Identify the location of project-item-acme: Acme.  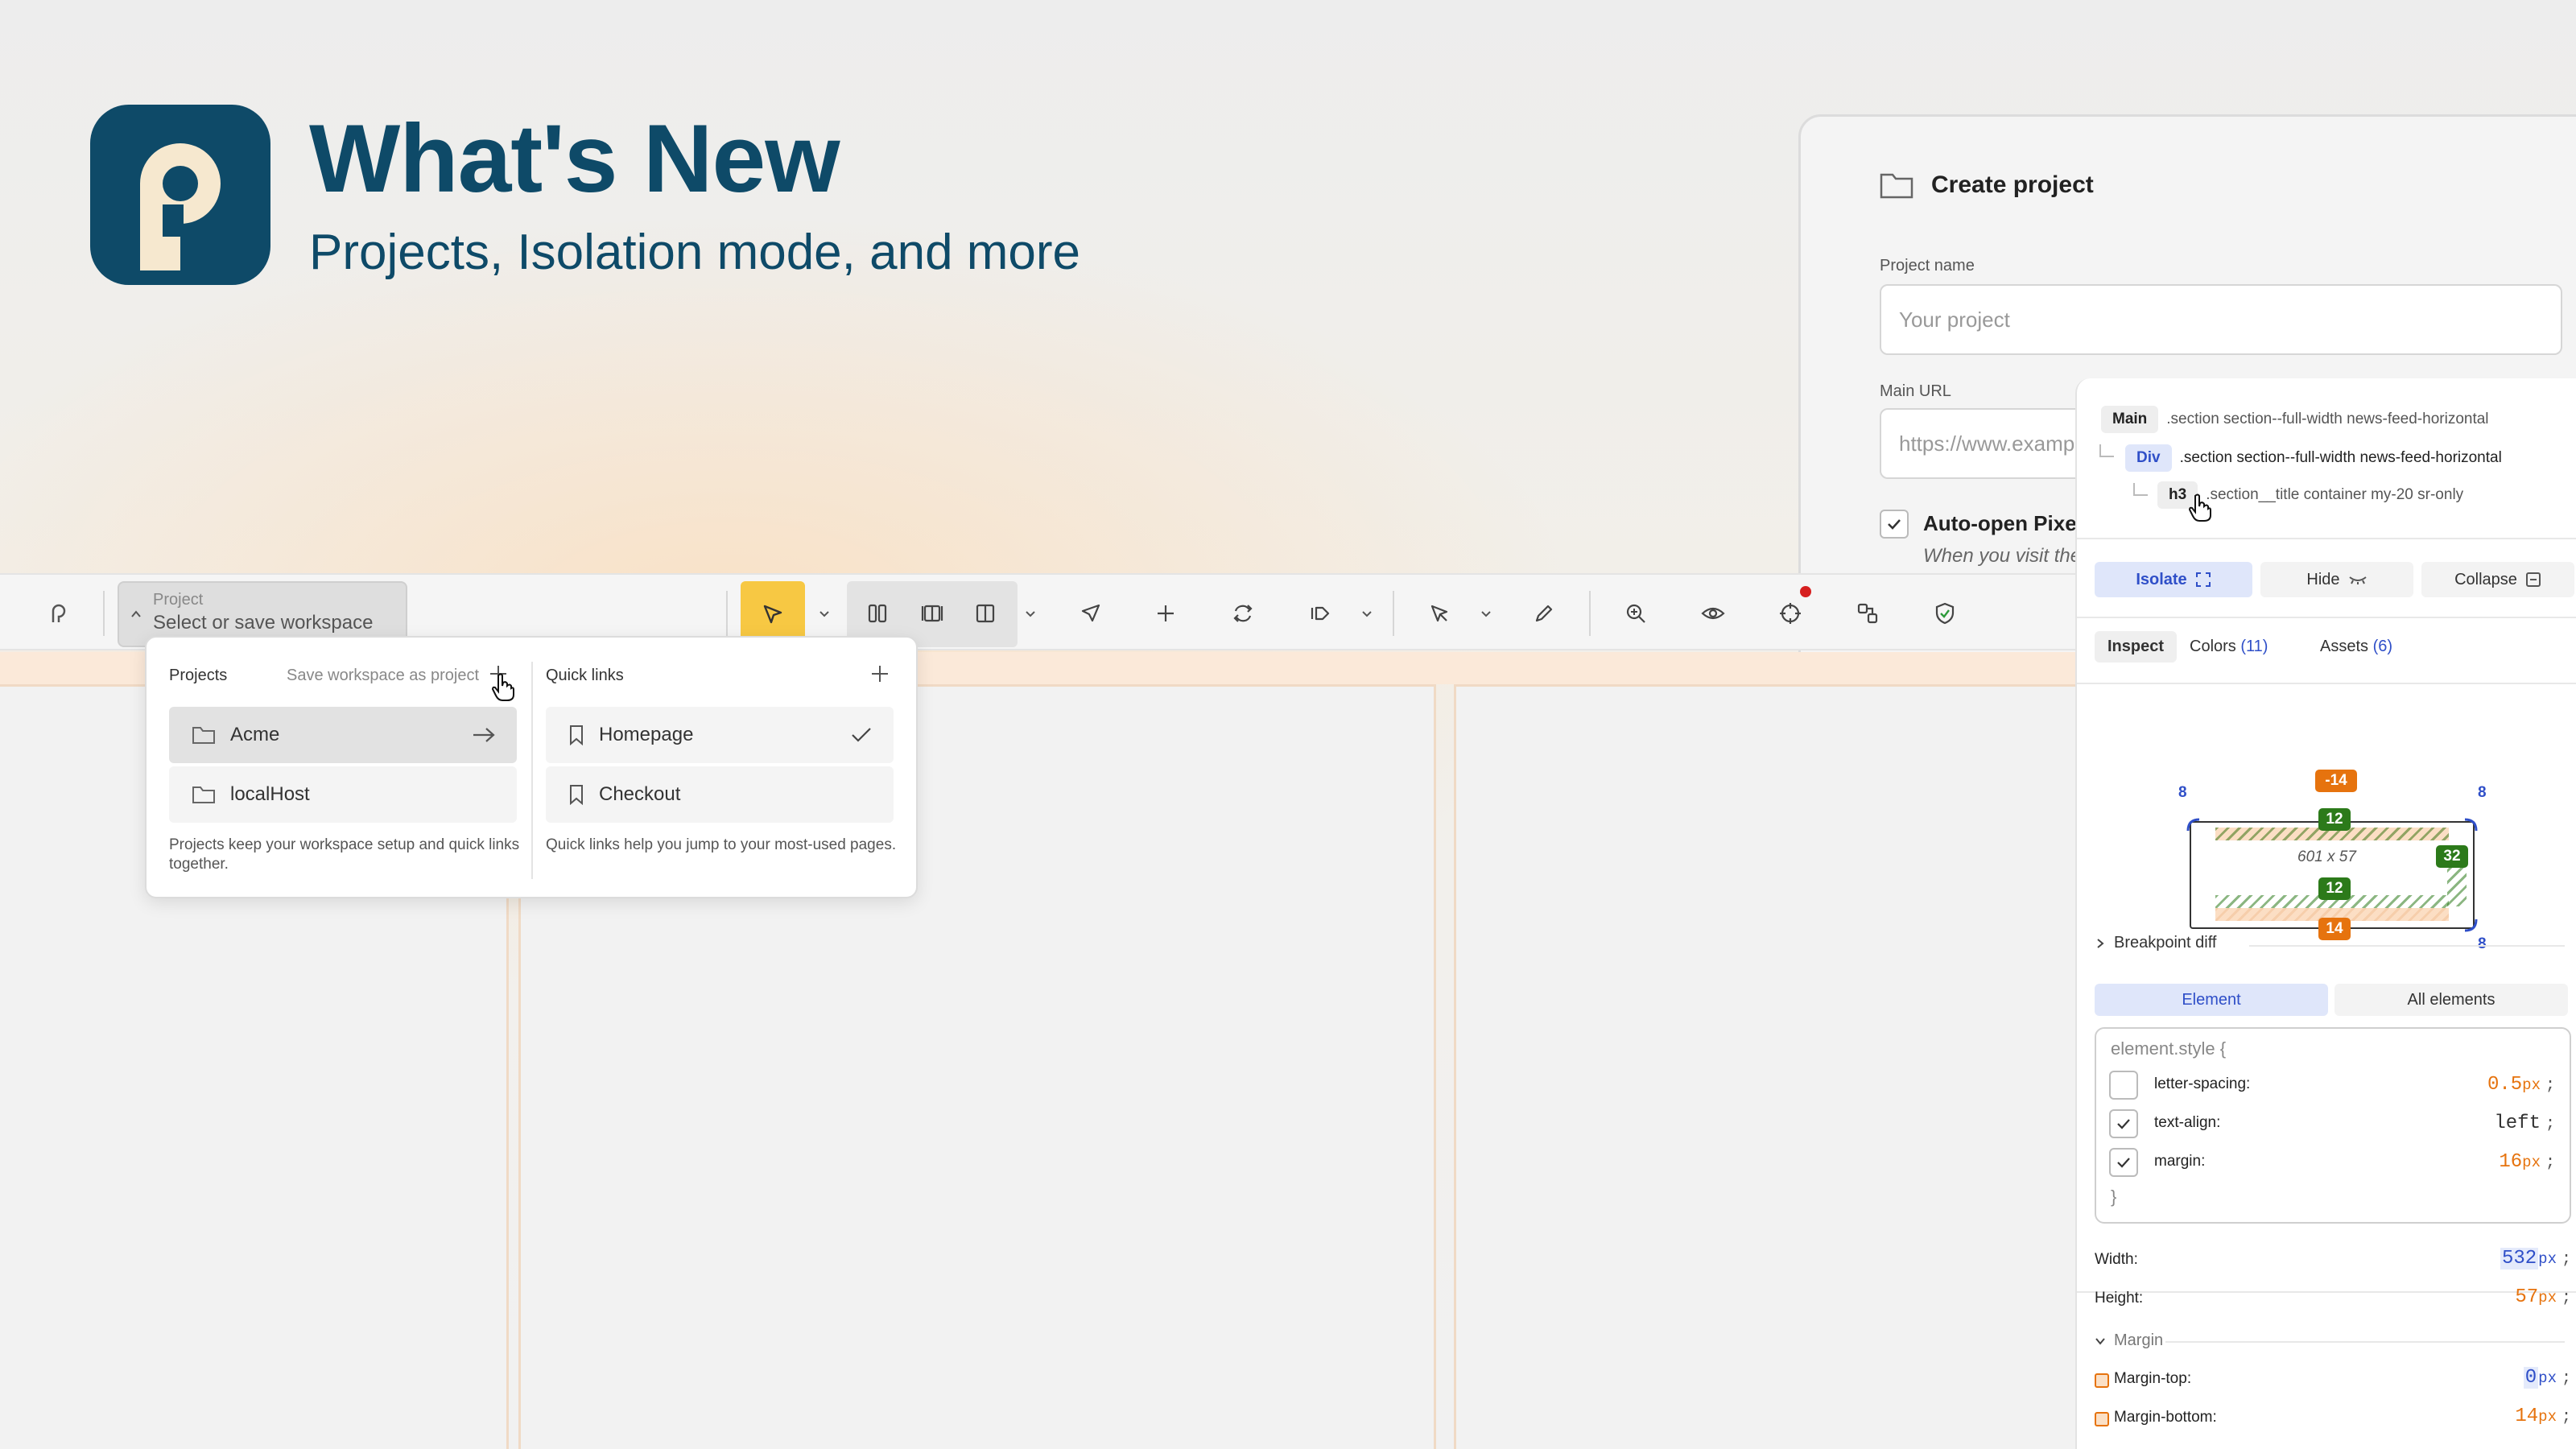
(343, 735).